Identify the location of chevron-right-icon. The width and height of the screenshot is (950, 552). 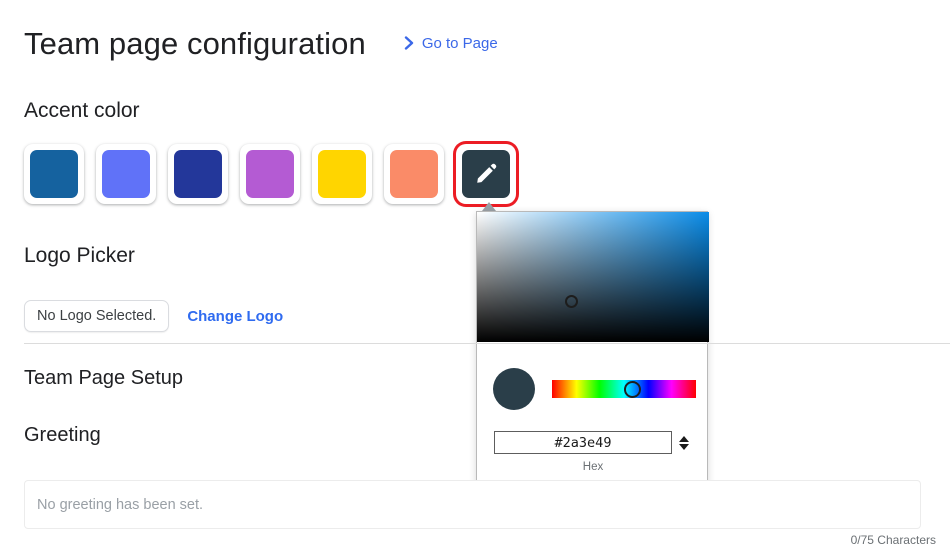
(409, 43).